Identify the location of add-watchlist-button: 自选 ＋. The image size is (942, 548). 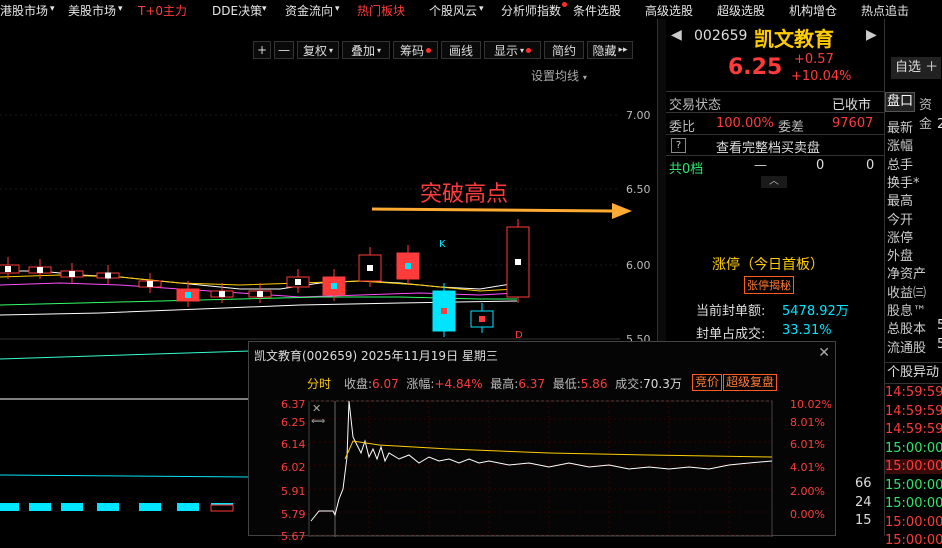
(916, 68).